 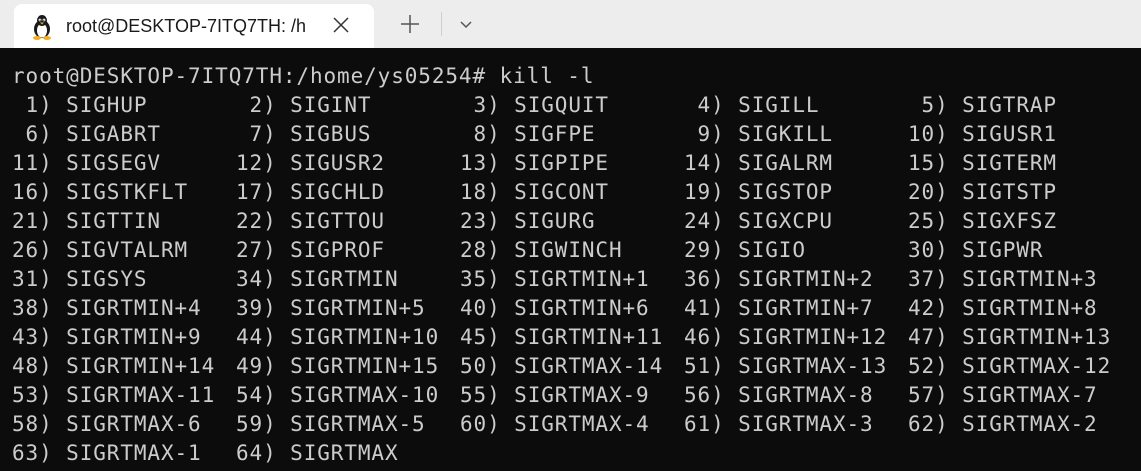 I want to click on signal-entry: 8) SIGFPE, so click(x=528, y=134).